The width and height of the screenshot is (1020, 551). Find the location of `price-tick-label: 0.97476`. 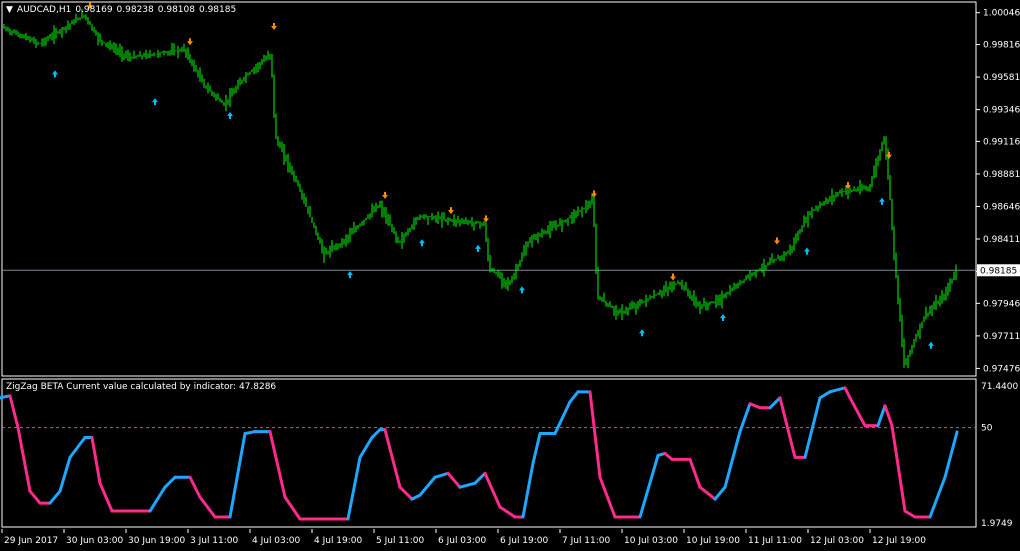

price-tick-label: 0.97476 is located at coordinates (1001, 369).